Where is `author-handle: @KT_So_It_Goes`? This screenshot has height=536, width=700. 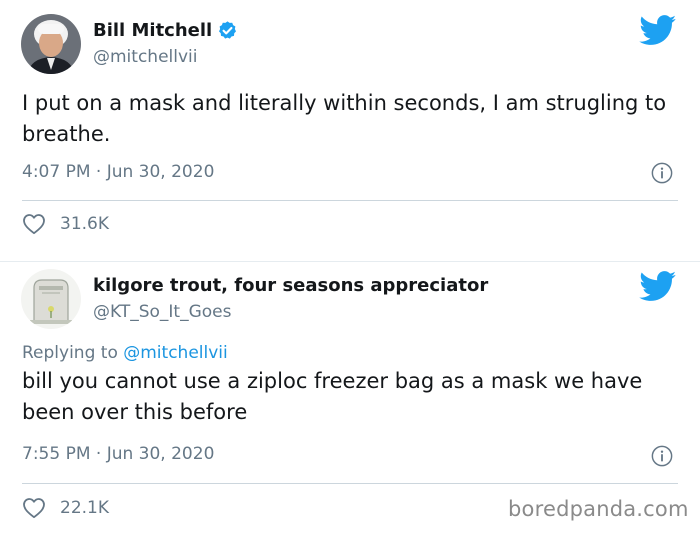
author-handle: @KT_So_It_Goes is located at coordinates (162, 312).